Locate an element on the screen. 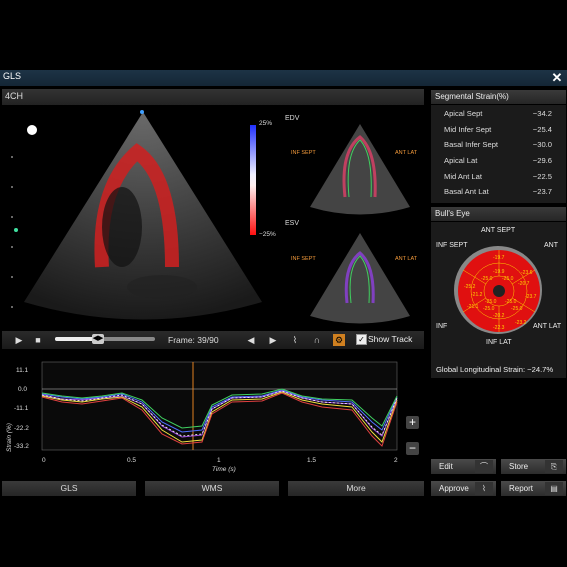  segment-value: -20.7 is located at coordinates (524, 284).